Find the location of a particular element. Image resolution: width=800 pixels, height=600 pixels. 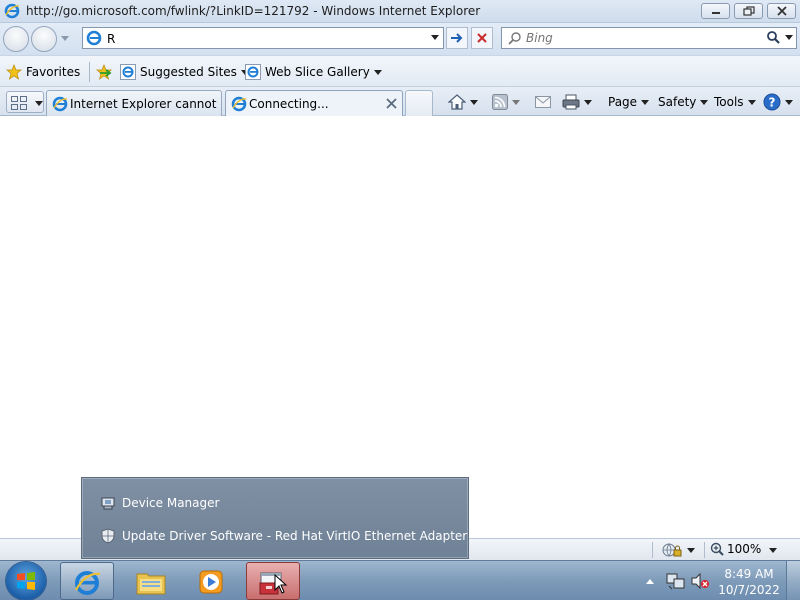

tab-list-dropdown-icon is located at coordinates (39, 103).